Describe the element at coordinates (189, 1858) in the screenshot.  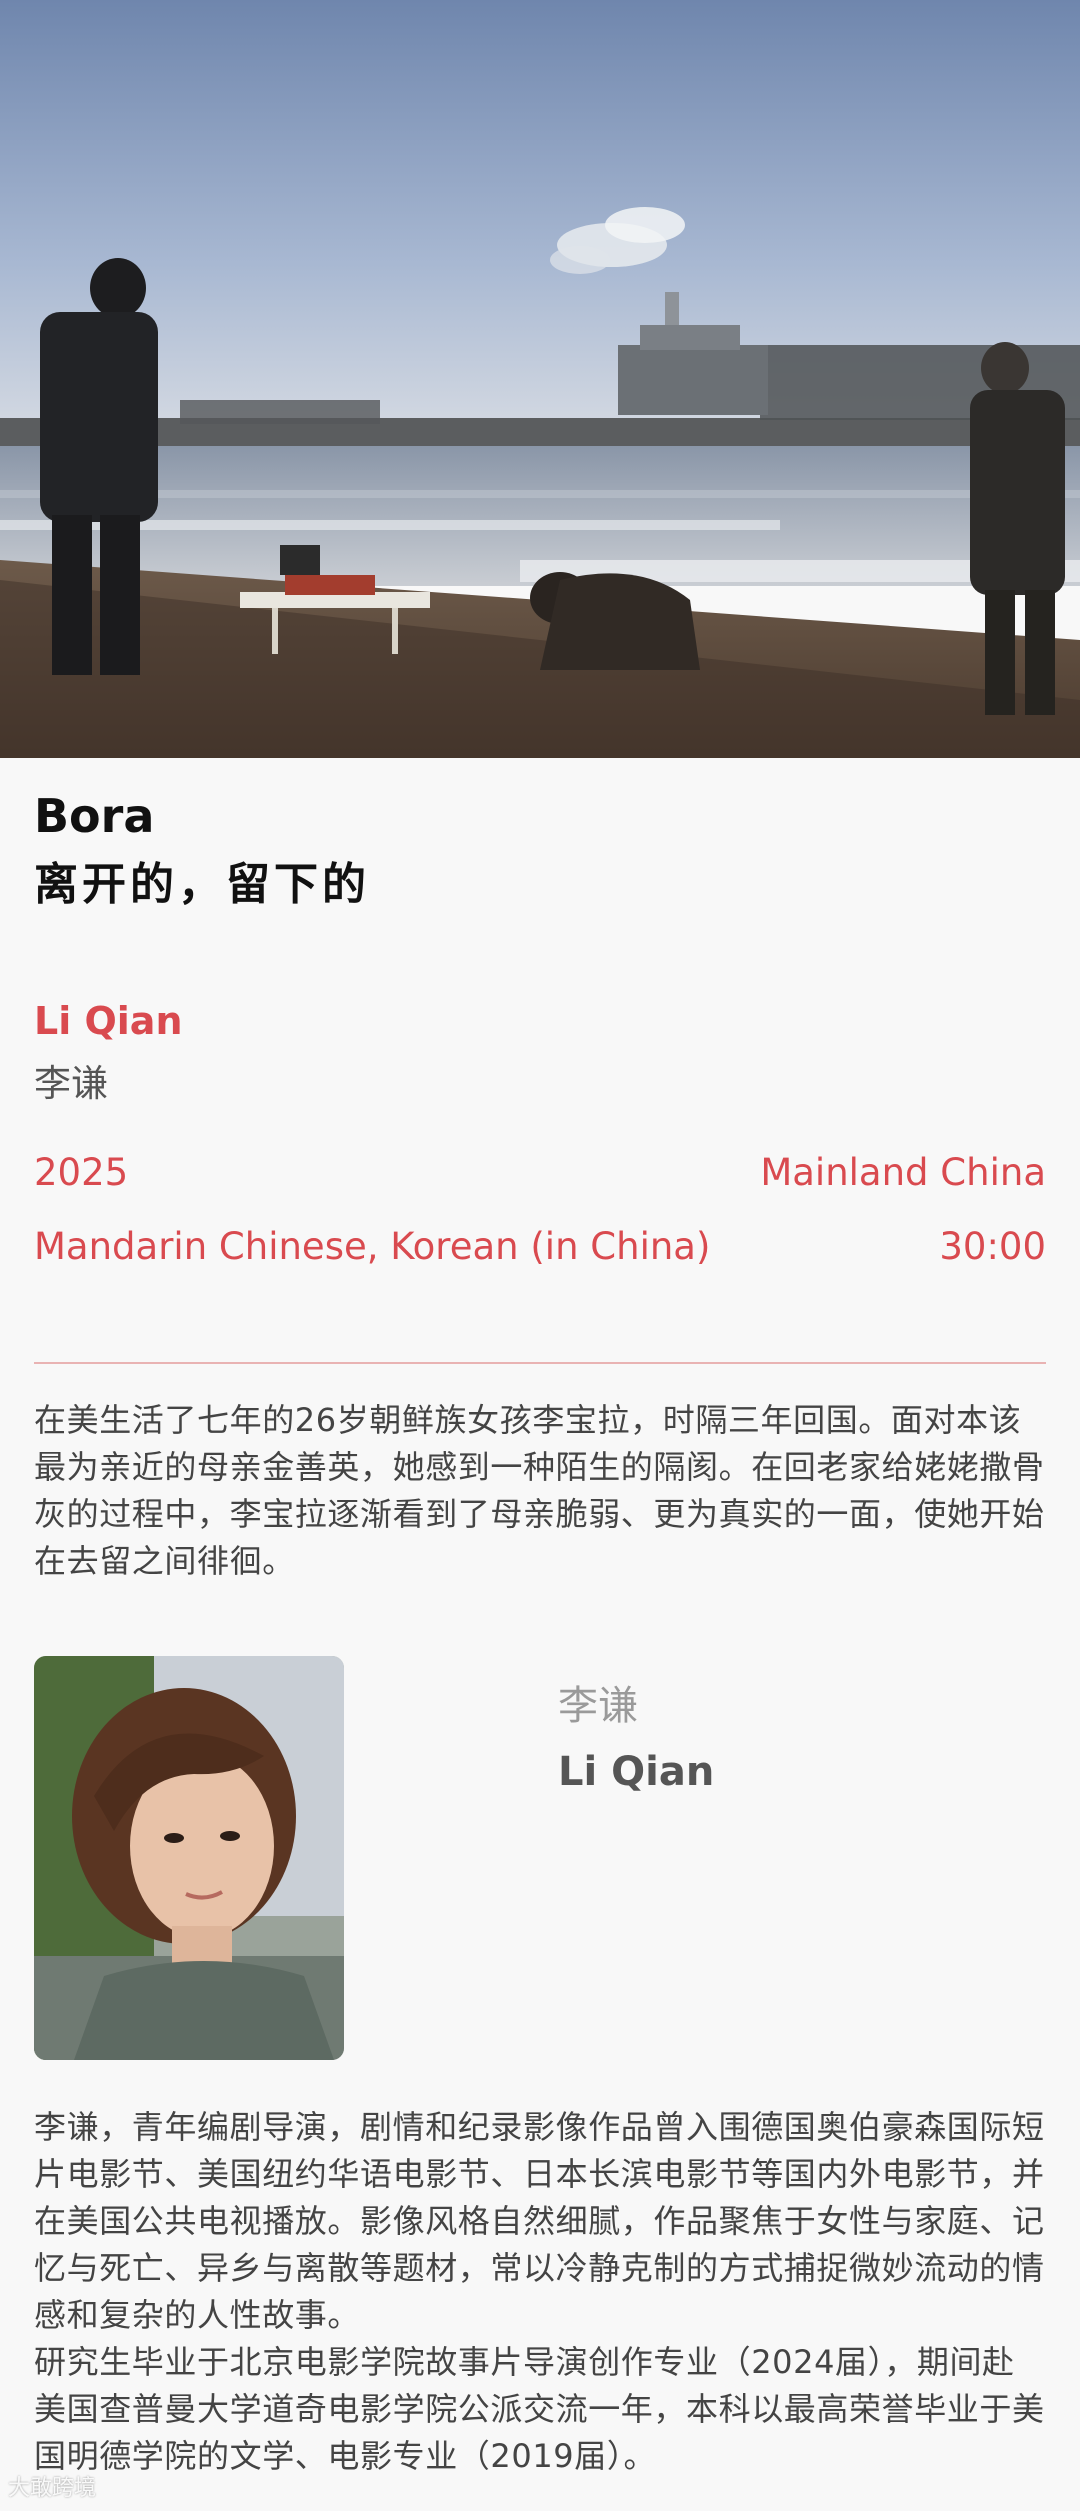
I see `director-portrait` at that location.